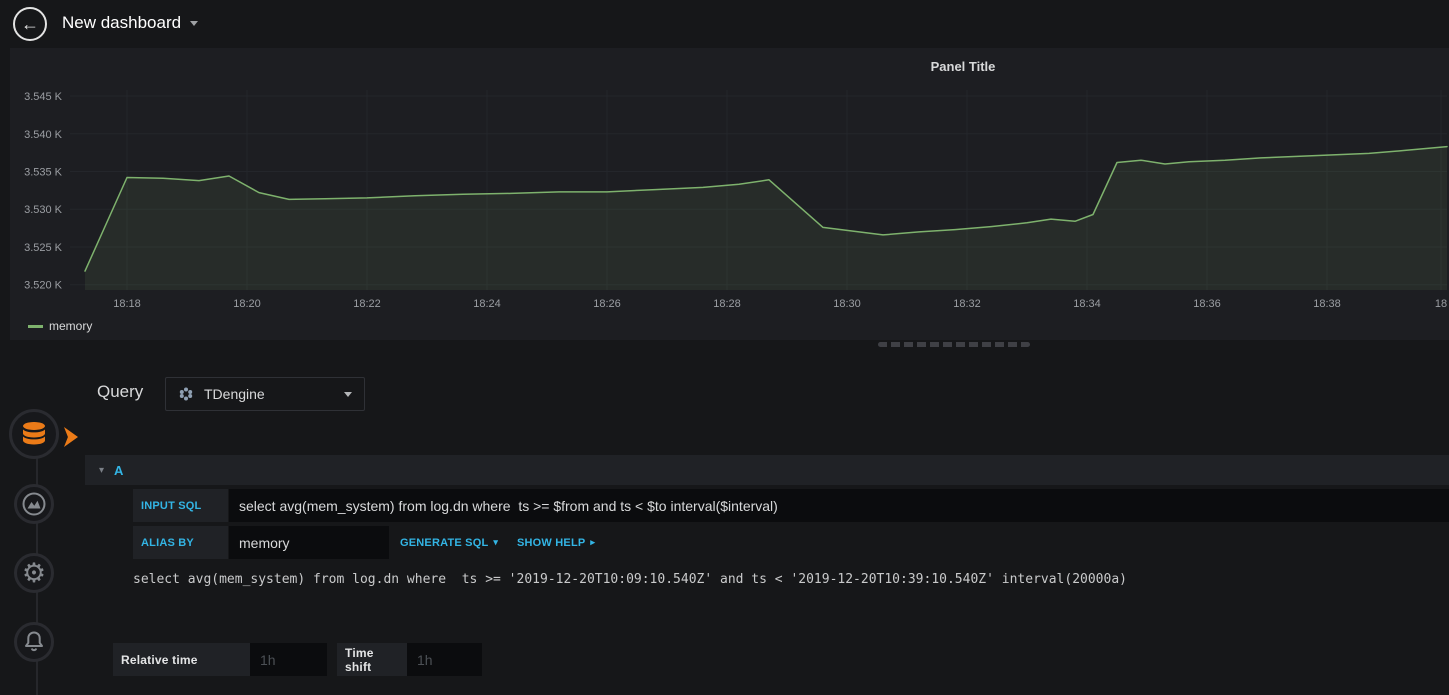  I want to click on svg-text: 18:32, so click(967, 304).